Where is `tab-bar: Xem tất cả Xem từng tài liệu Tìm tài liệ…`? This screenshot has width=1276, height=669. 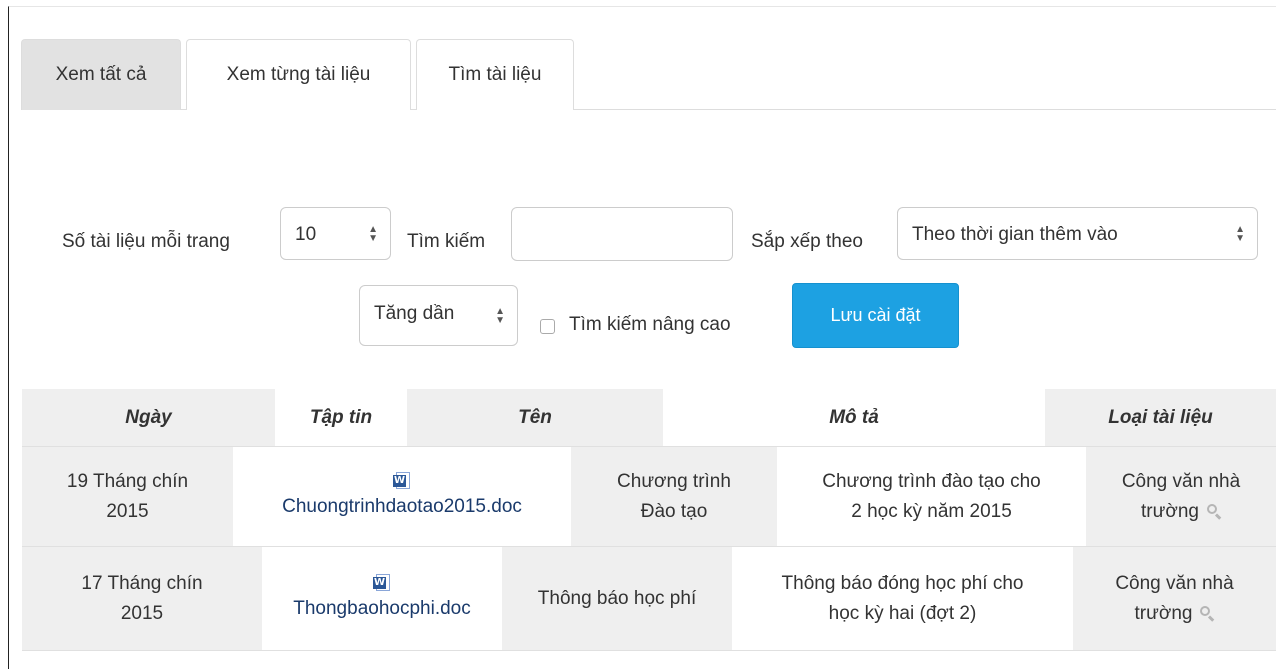 tab-bar: Xem tất cả Xem từng tài liệu Tìm tài liệ… is located at coordinates (648, 74).